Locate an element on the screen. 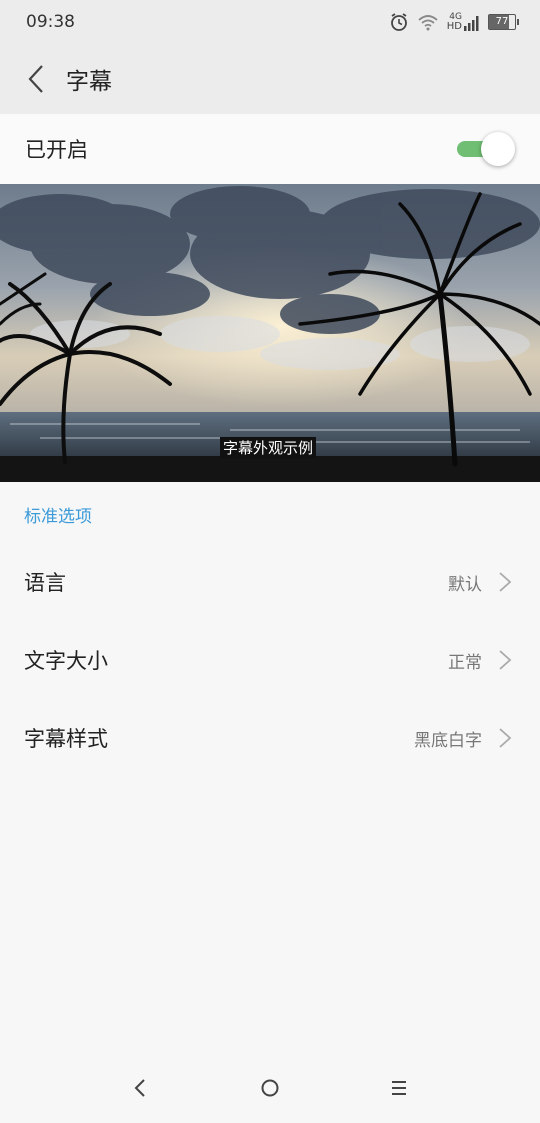  signal-group: 4G HD is located at coordinates (463, 22).